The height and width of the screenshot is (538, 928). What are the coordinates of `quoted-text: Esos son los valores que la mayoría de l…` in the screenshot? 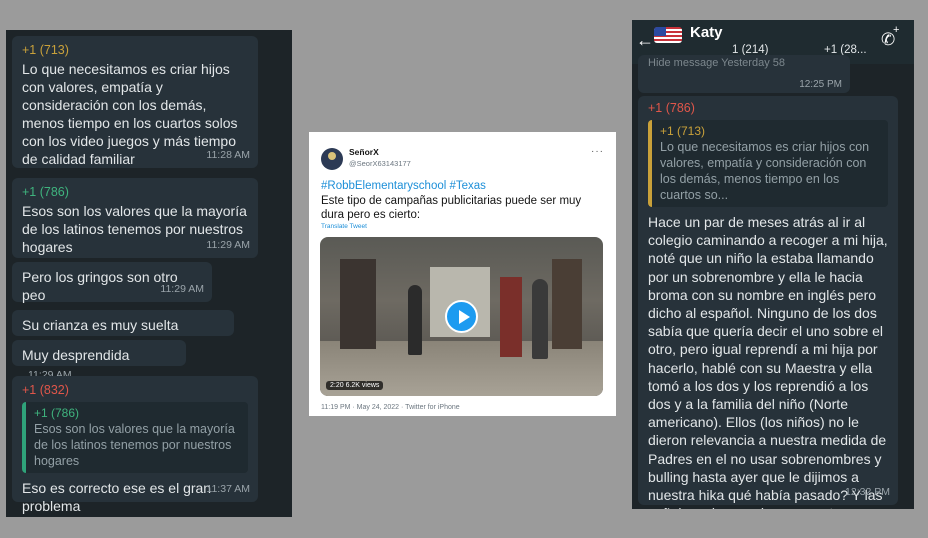 It's located at (134, 445).